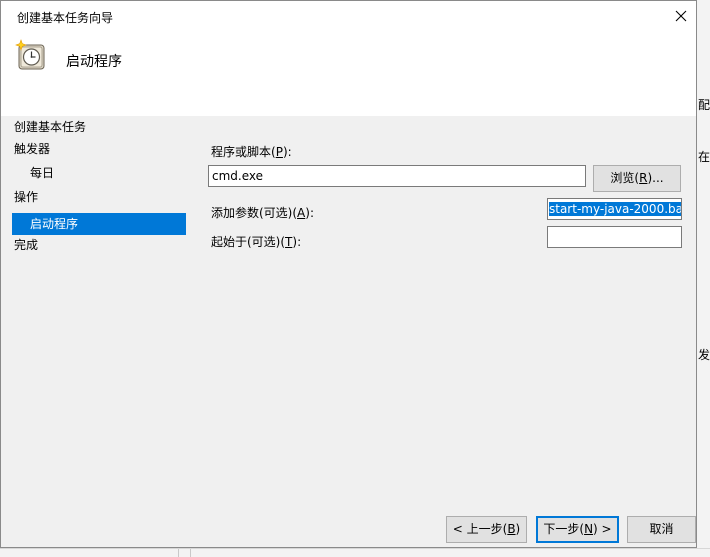  I want to click on program-script-label: 程序或脚本(P):, so click(251, 152).